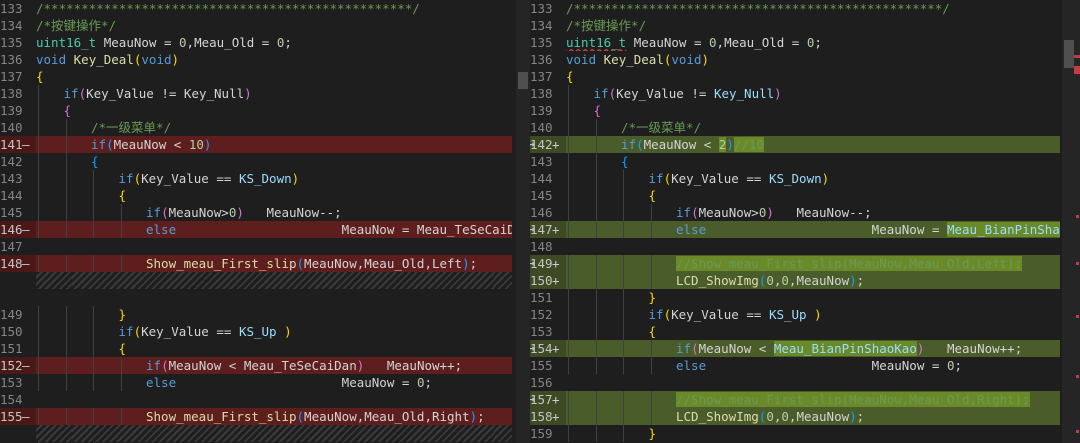  Describe the element at coordinates (813, 93) in the screenshot. I see `code-text: if(Key_Value != Key_Null)` at that location.